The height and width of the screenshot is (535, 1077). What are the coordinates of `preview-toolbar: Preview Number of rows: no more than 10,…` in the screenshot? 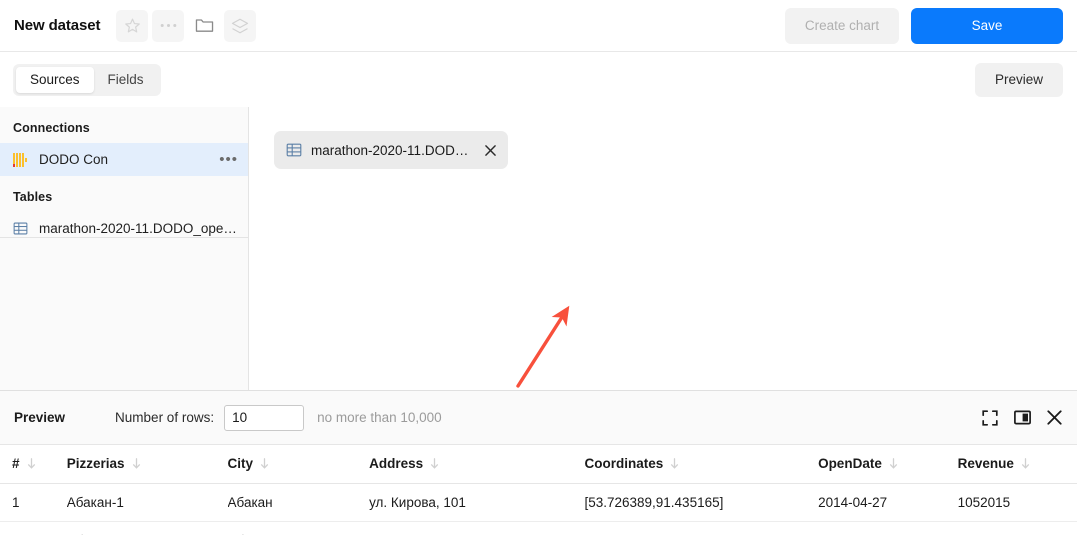 It's located at (538, 418).